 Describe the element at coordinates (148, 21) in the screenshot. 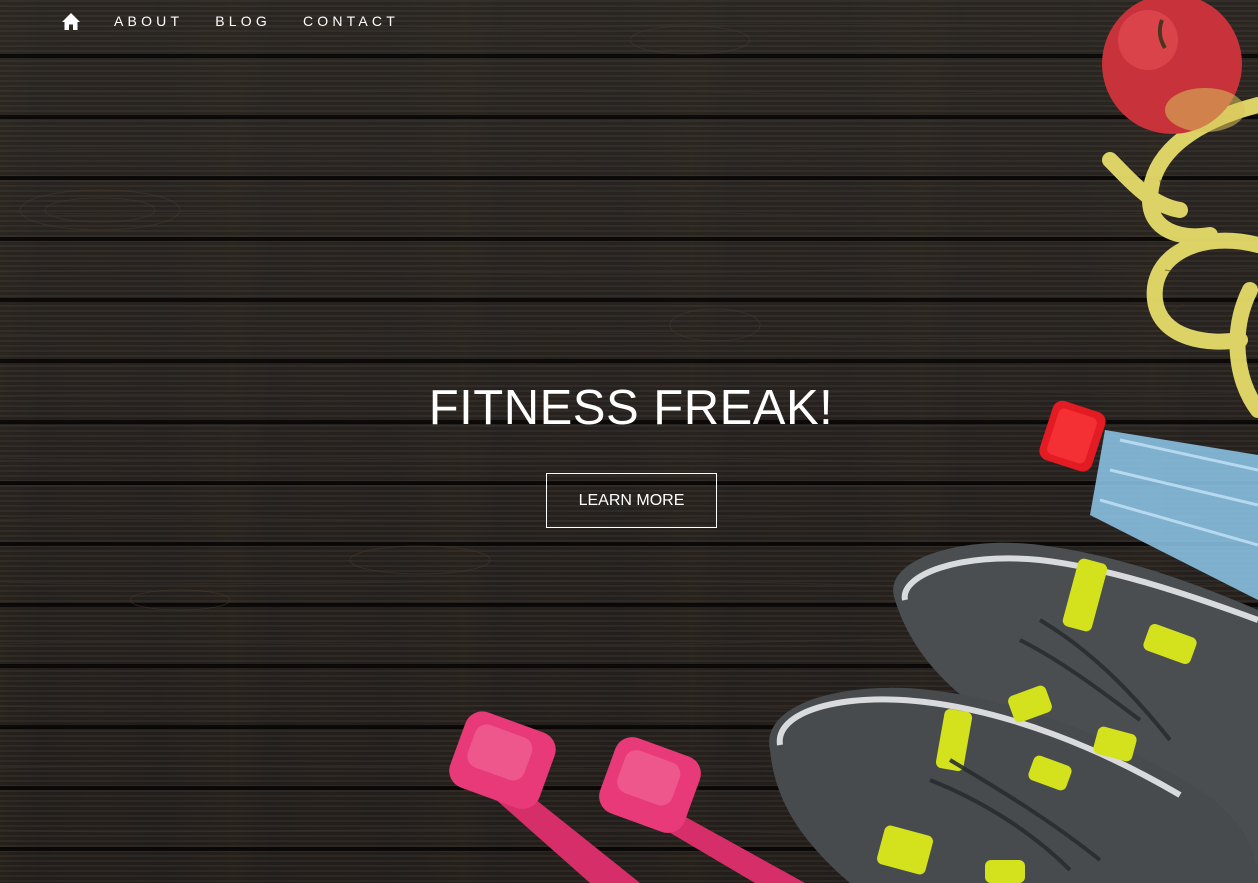

I see `nav-link-about: ABOUT` at that location.